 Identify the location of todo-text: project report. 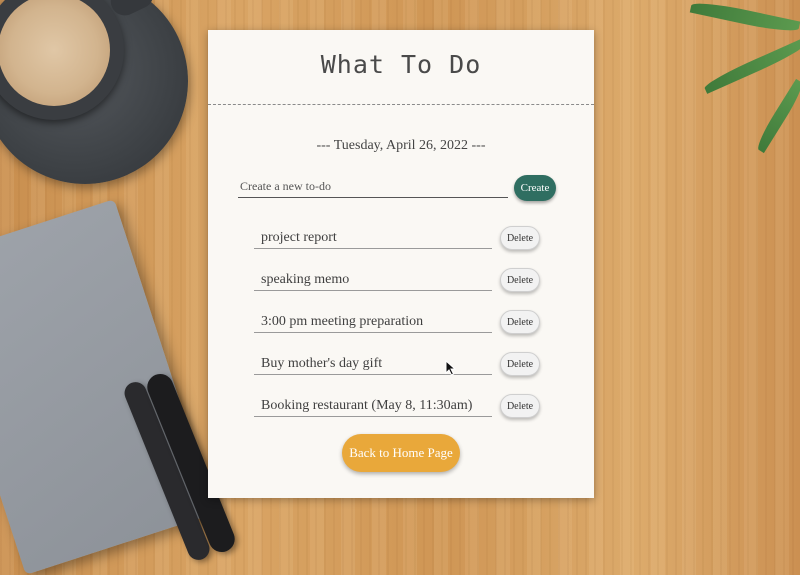
(373, 238).